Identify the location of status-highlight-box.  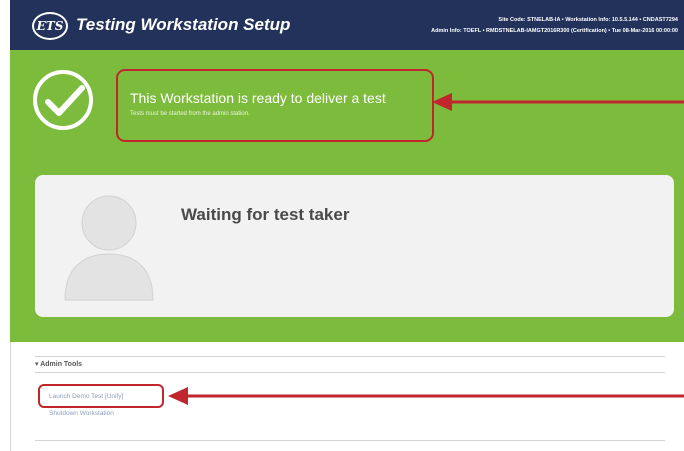
(275, 105).